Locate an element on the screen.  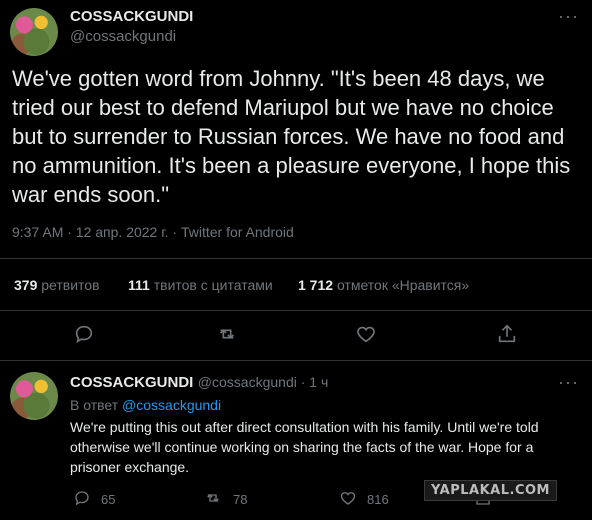
author-display-name: COSSACKGUNDI is located at coordinates (131, 16).